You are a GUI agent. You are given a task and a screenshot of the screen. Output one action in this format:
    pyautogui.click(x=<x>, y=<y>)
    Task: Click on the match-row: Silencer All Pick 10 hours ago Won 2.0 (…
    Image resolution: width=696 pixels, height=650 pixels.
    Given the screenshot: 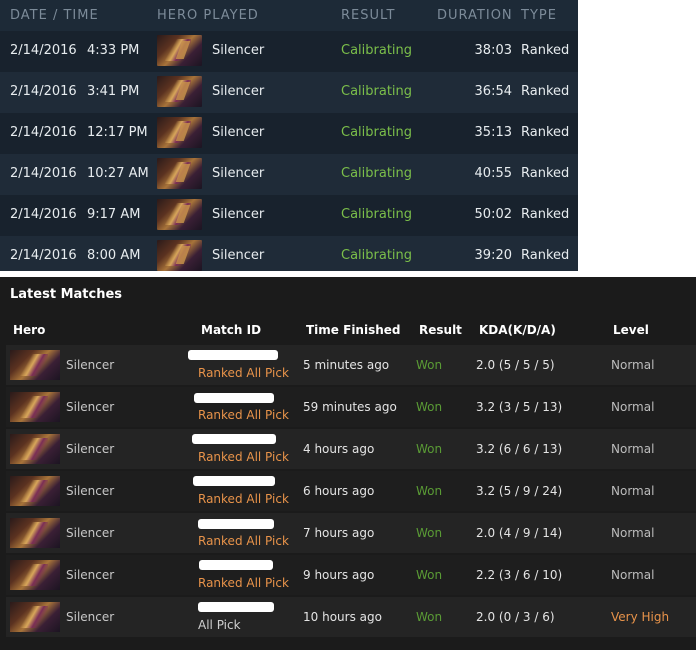 What is the action you would take?
    pyautogui.click(x=351, y=617)
    